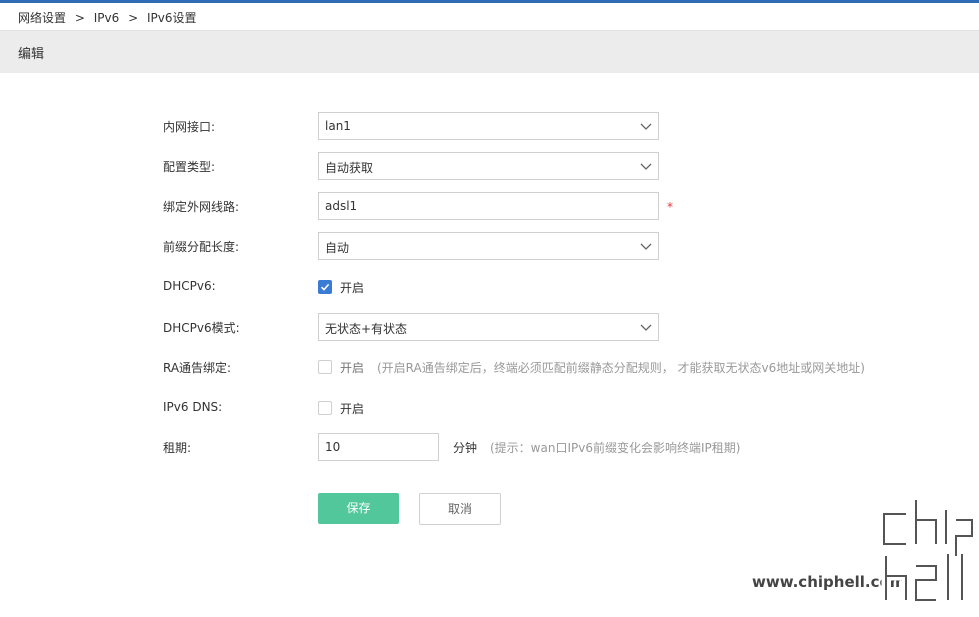 The image size is (979, 617). What do you see at coordinates (927, 552) in the screenshot?
I see `chiphell-logo-icon` at bounding box center [927, 552].